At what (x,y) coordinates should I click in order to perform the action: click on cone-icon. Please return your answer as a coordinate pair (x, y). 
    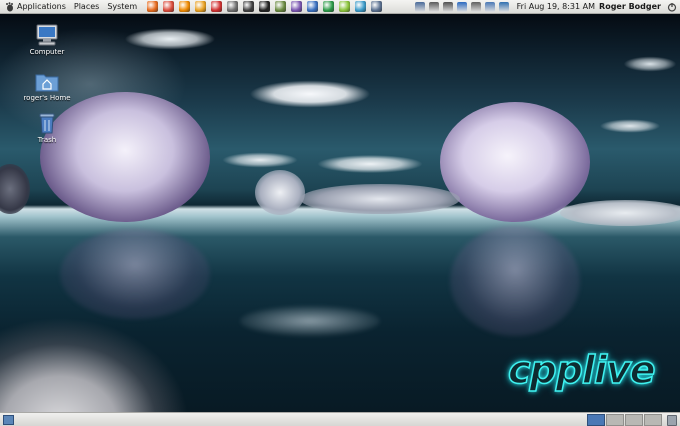
    Looking at the image, I should click on (200, 6).